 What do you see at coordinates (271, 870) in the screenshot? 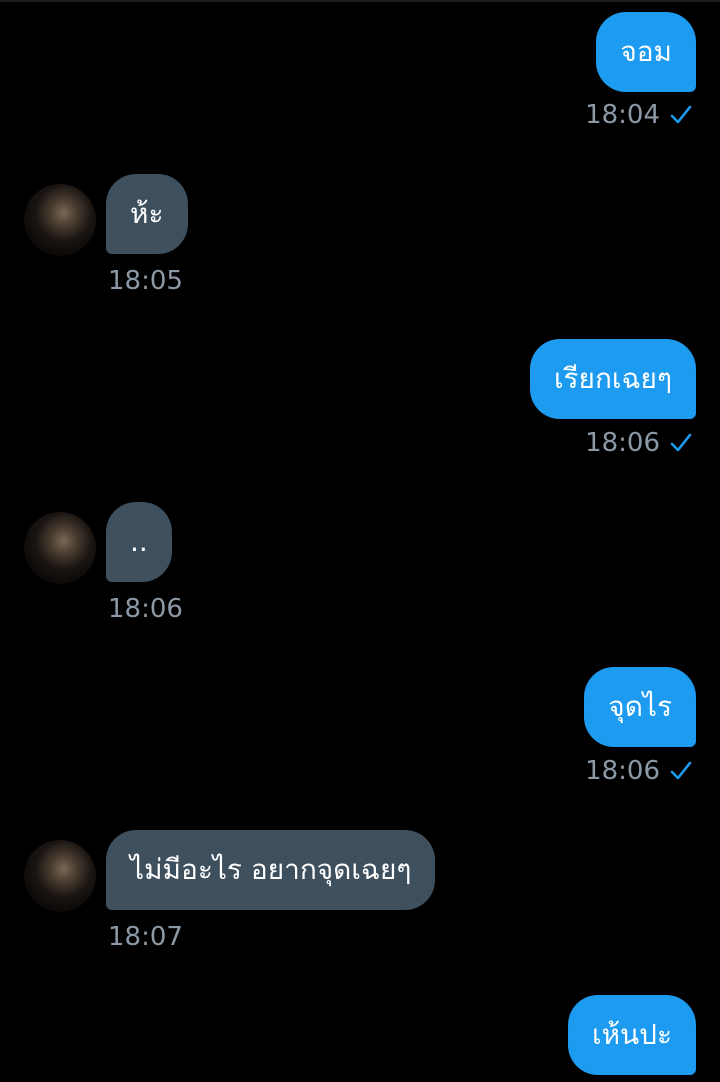
I see `incoming-message-bubble: ไม่มีอะไร อยากจุดเฉยๆ` at bounding box center [271, 870].